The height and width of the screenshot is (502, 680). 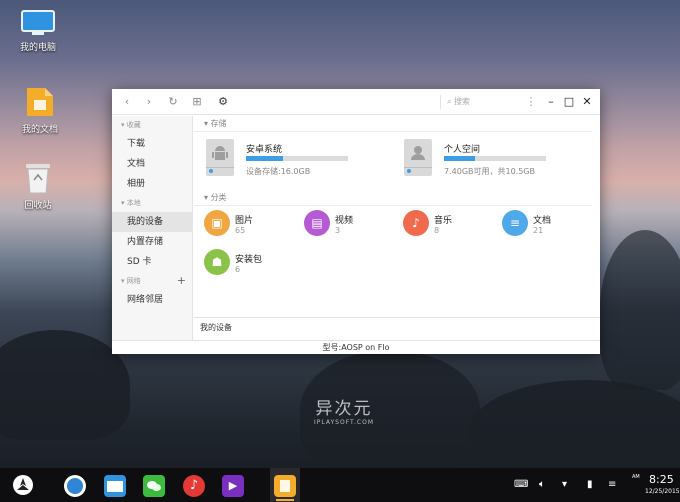 What do you see at coordinates (612, 485) in the screenshot?
I see `notifications-icon: ≡` at bounding box center [612, 485].